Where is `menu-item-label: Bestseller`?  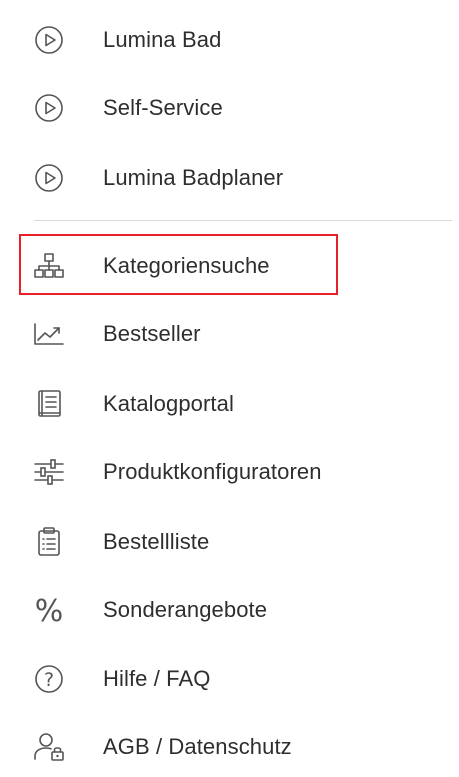
menu-item-label: Bestseller is located at coordinates (152, 333).